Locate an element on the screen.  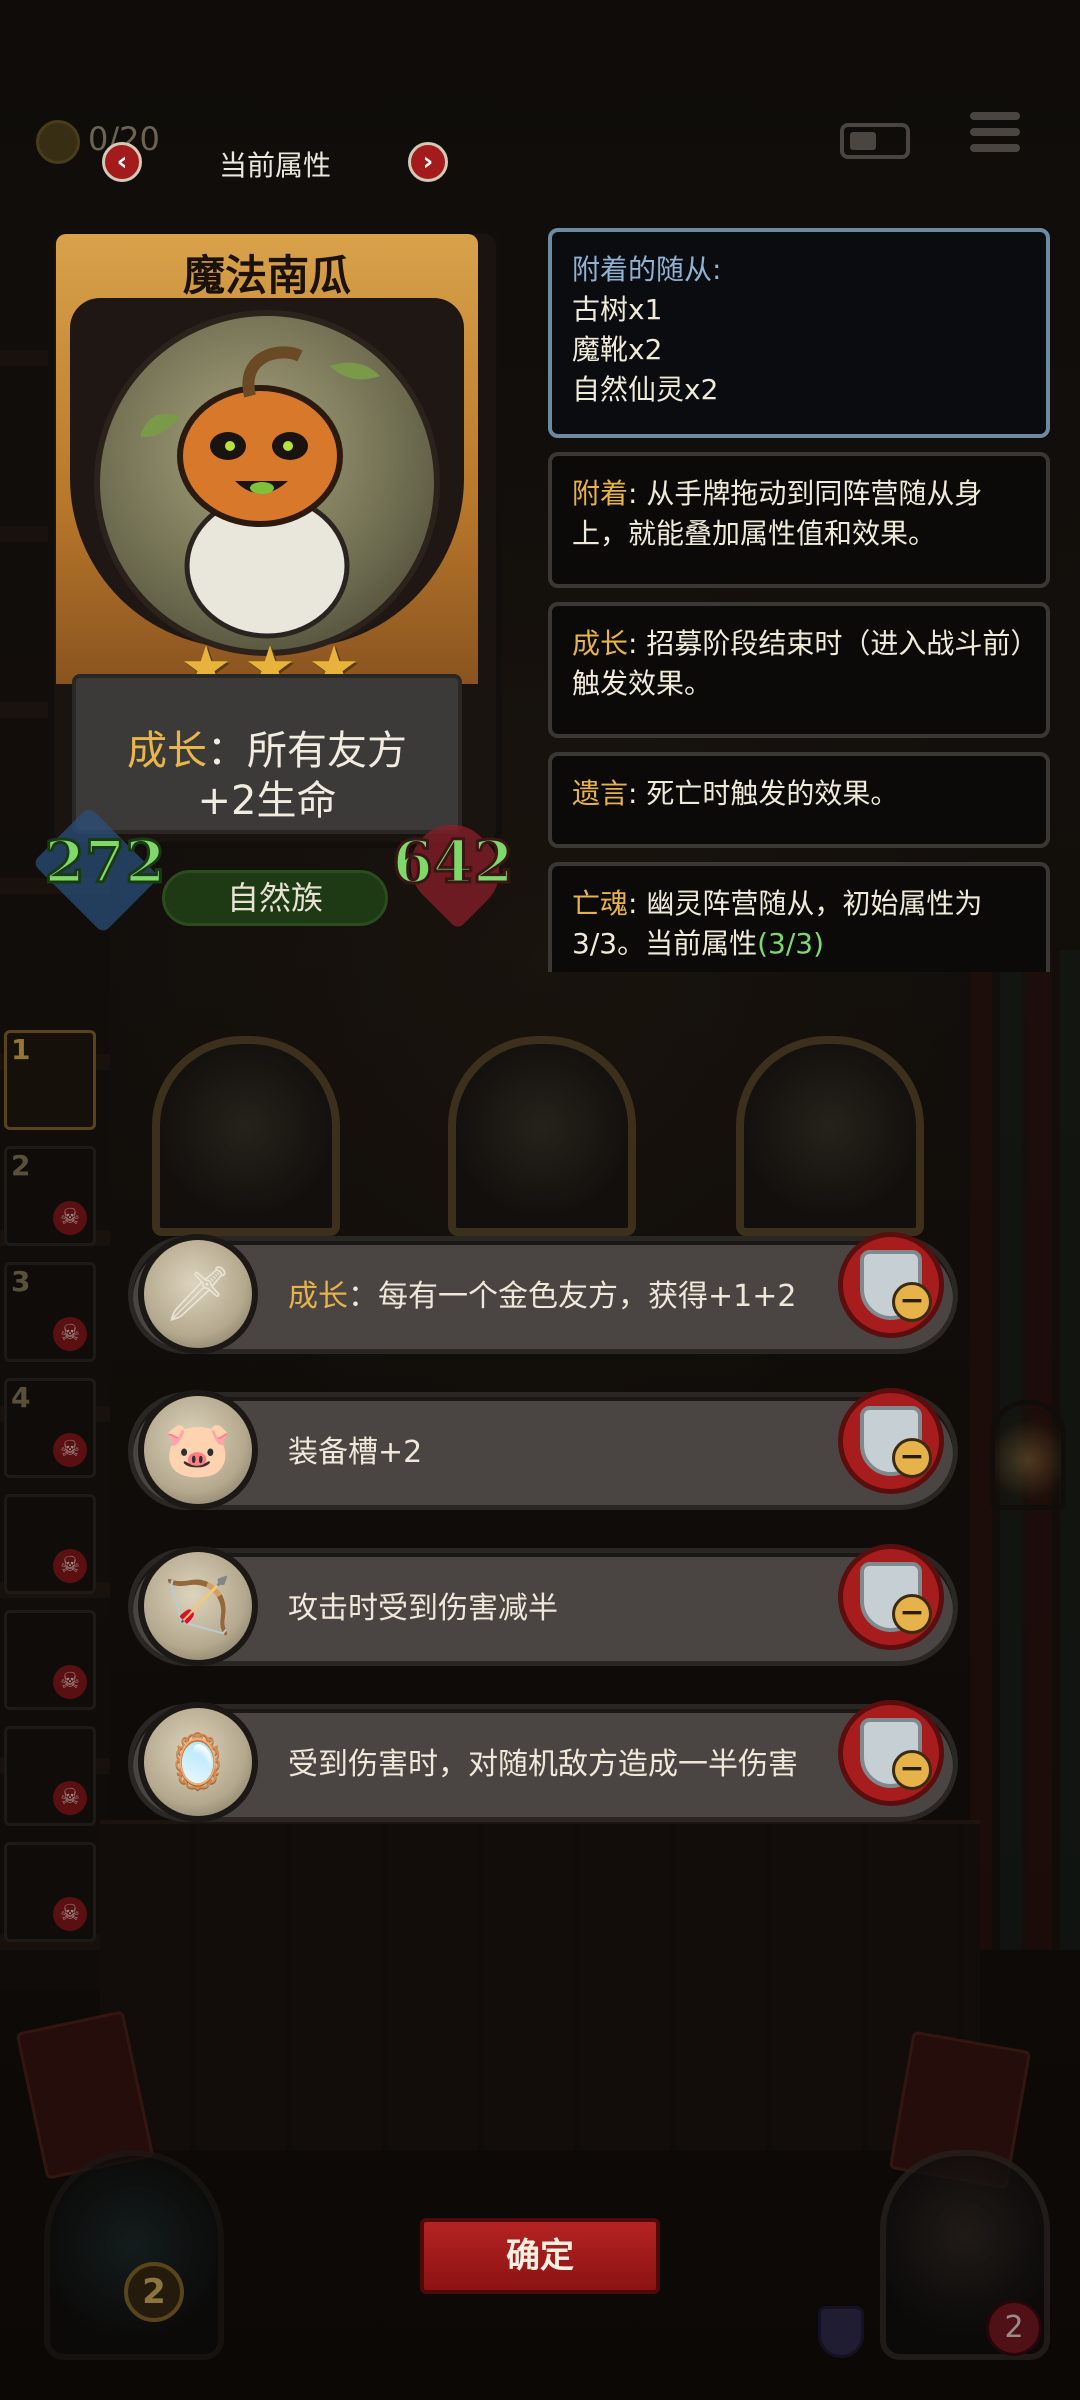
view-title: 当前属性 is located at coordinates (274, 165).